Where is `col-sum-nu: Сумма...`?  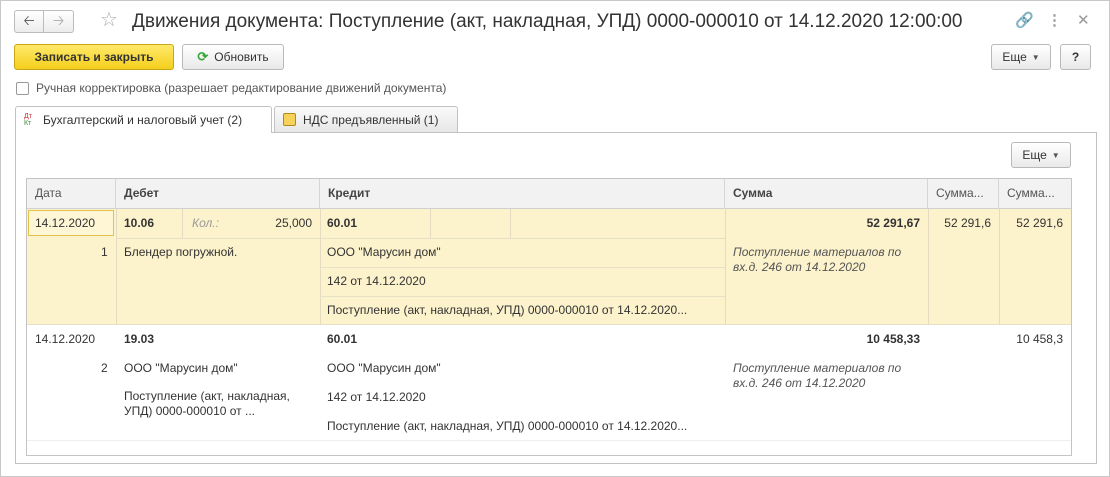 col-sum-nu: Сумма... is located at coordinates (963, 194).